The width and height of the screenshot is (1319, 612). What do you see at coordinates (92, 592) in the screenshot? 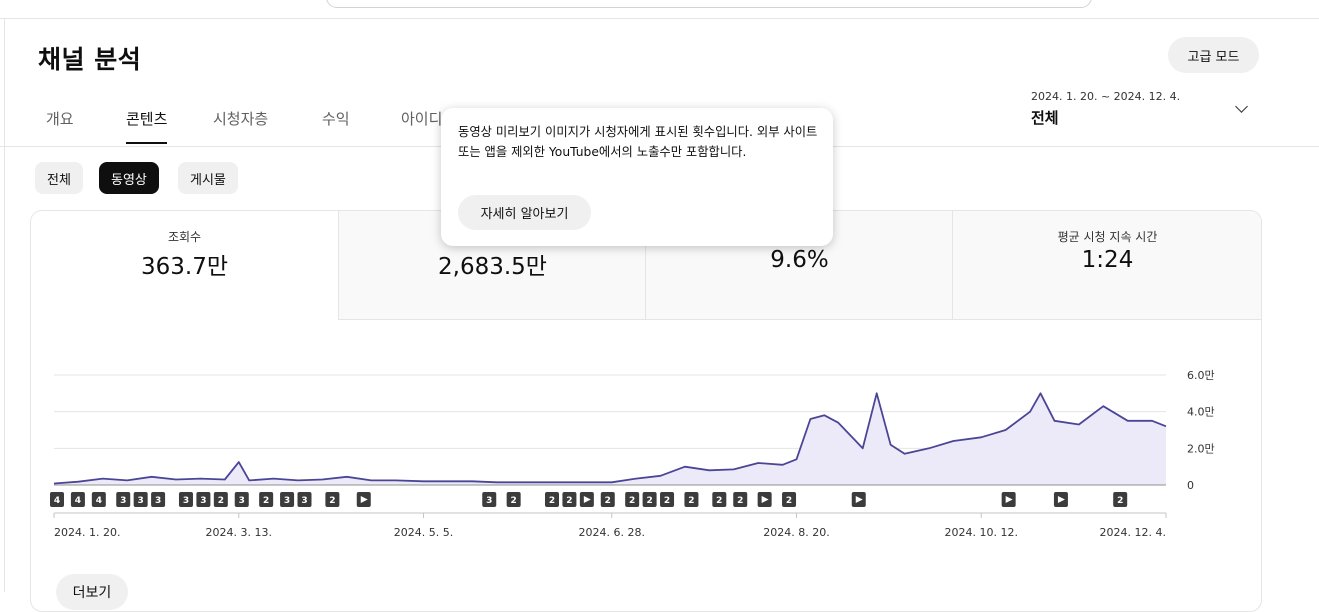
I see `more-button: 더보기` at bounding box center [92, 592].